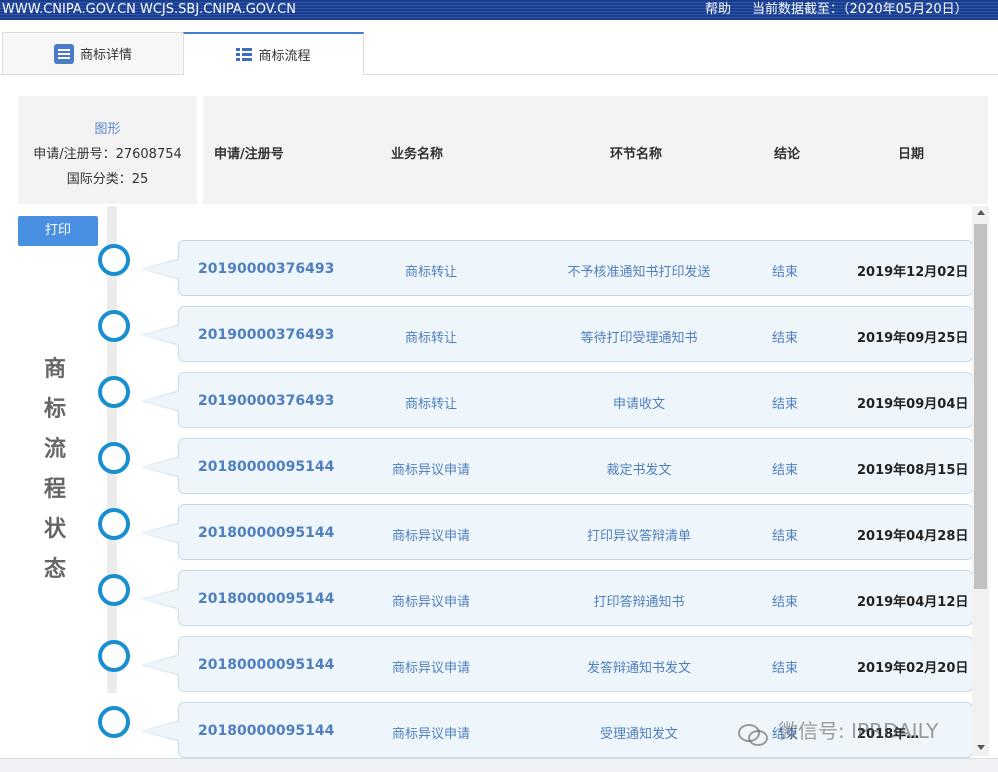  Describe the element at coordinates (58, 231) in the screenshot. I see `print-button: 打印` at that location.